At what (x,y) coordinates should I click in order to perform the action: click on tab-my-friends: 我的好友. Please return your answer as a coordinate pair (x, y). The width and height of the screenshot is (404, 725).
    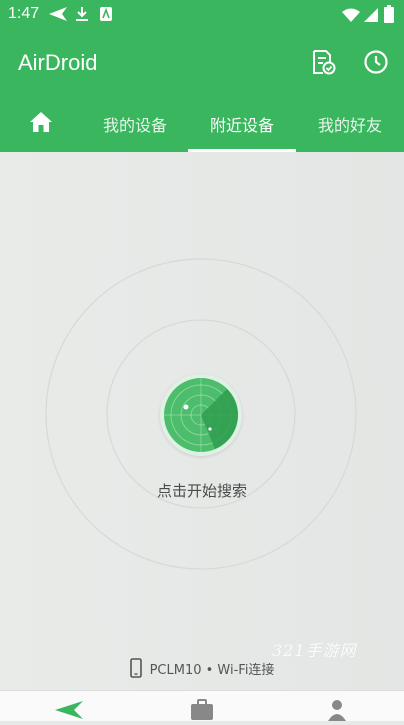
    Looking at the image, I should click on (350, 124).